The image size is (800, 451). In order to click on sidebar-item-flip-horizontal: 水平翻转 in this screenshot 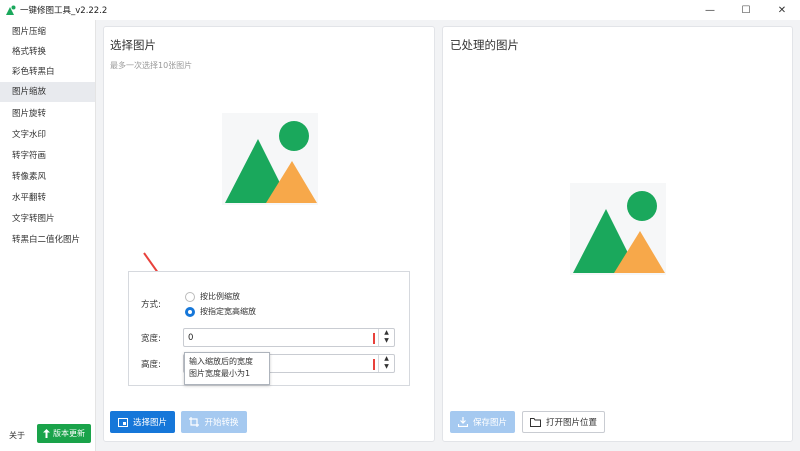, I will do `click(47, 198)`.